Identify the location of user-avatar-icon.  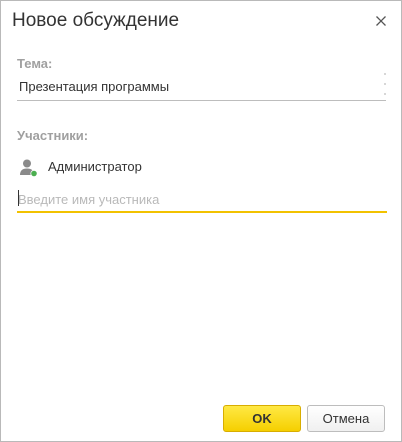
(29, 168).